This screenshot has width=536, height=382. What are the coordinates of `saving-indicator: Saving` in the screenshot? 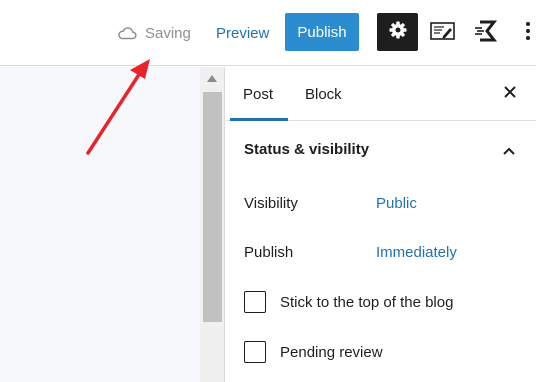 It's located at (154, 33).